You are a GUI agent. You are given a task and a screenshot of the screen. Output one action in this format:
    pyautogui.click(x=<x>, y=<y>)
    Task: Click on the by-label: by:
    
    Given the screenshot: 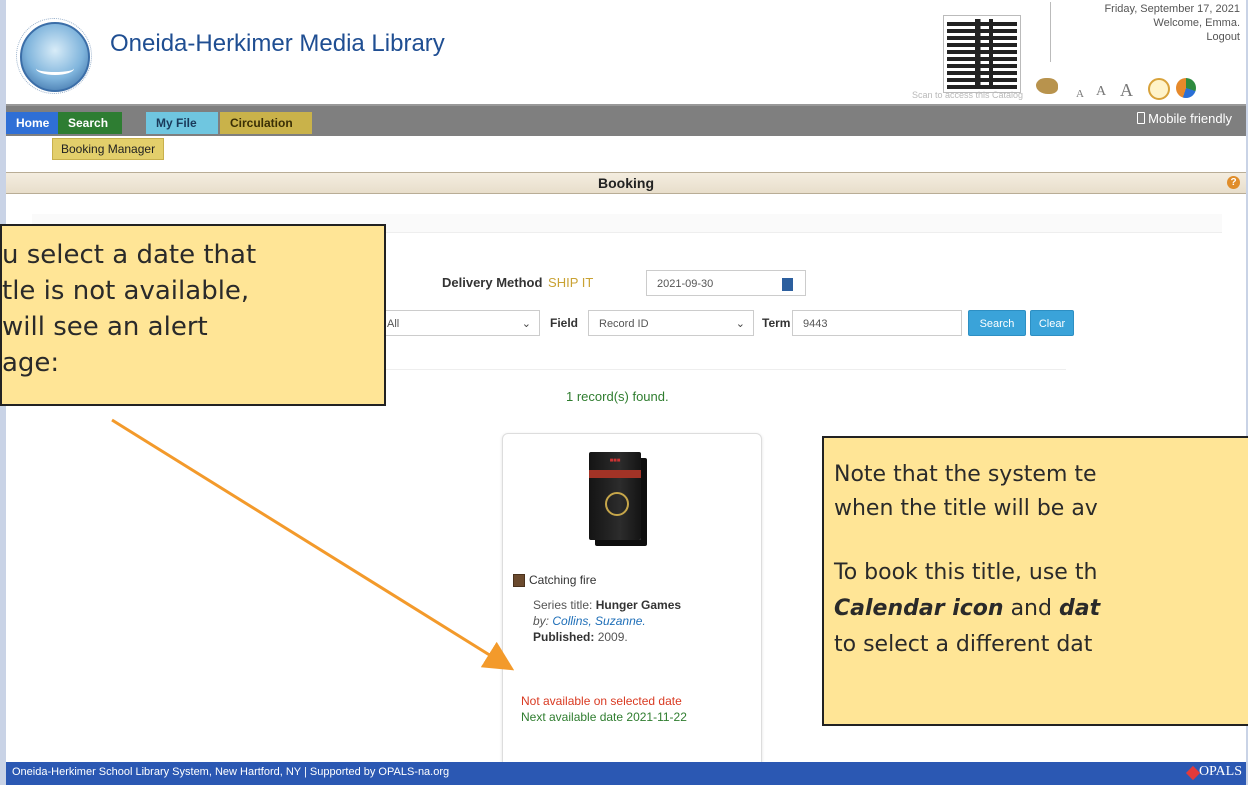 What is the action you would take?
    pyautogui.click(x=541, y=621)
    